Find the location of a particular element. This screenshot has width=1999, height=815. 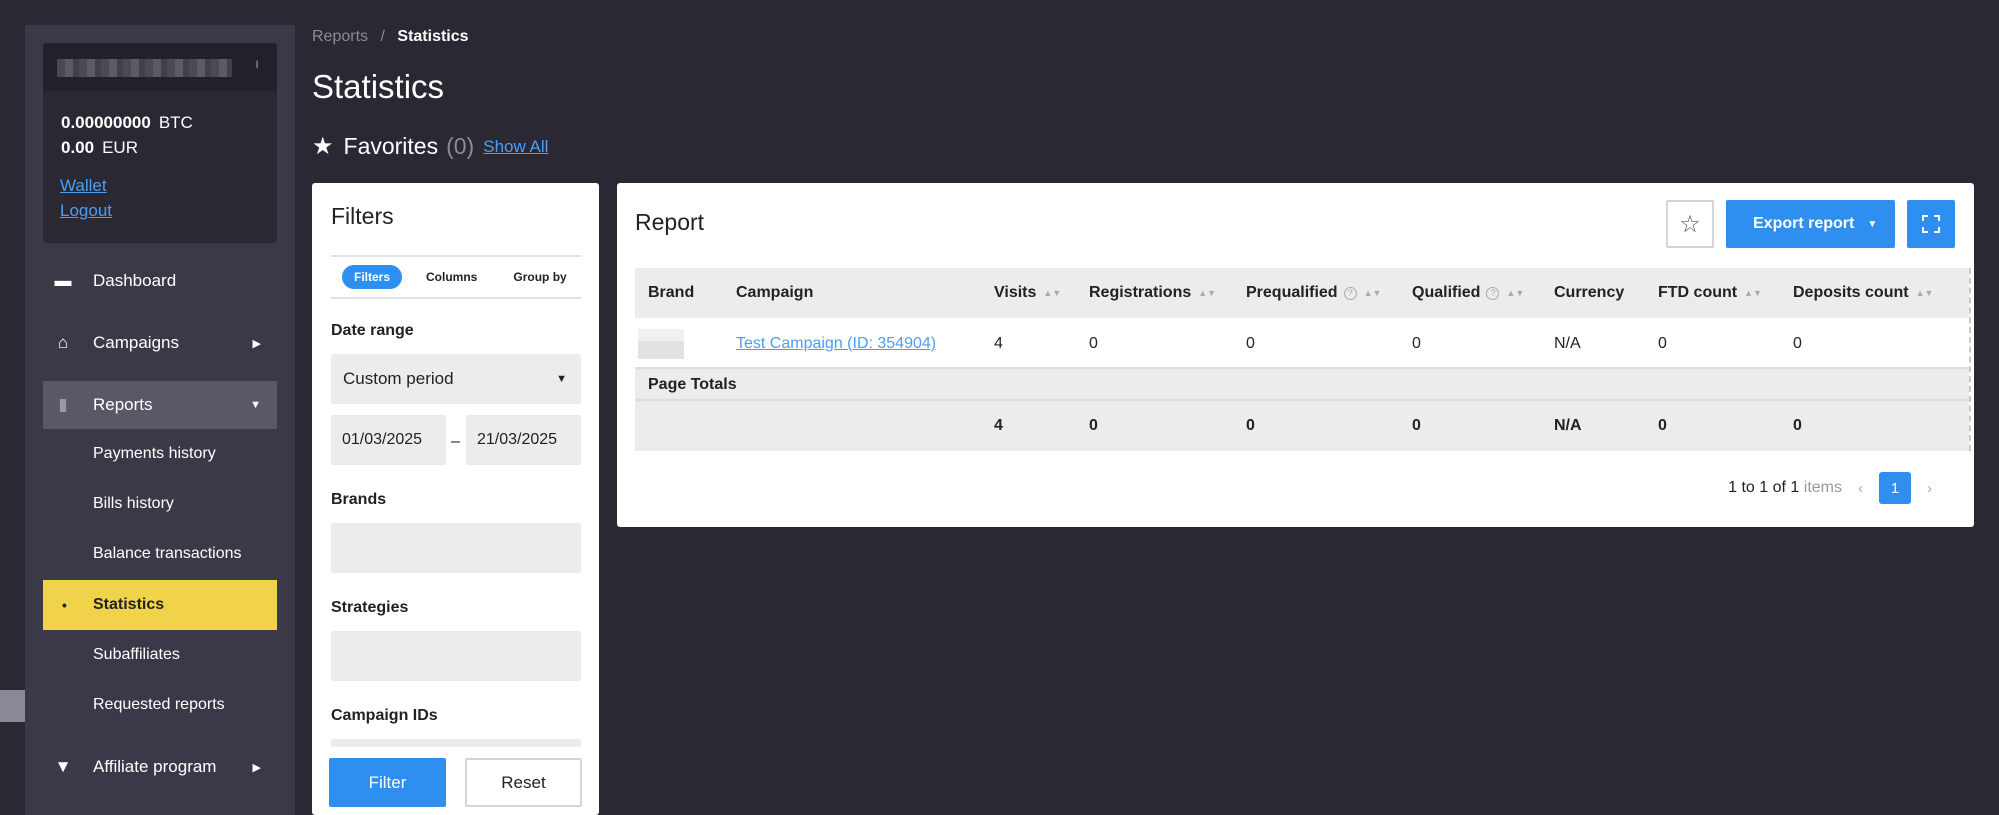

fullscreen-button is located at coordinates (1931, 224).